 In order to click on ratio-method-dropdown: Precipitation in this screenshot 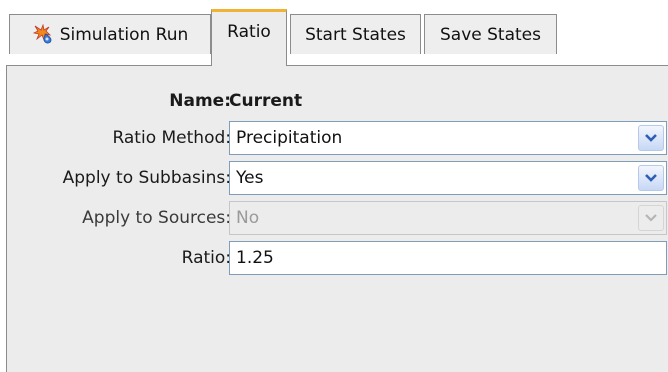, I will do `click(448, 138)`.